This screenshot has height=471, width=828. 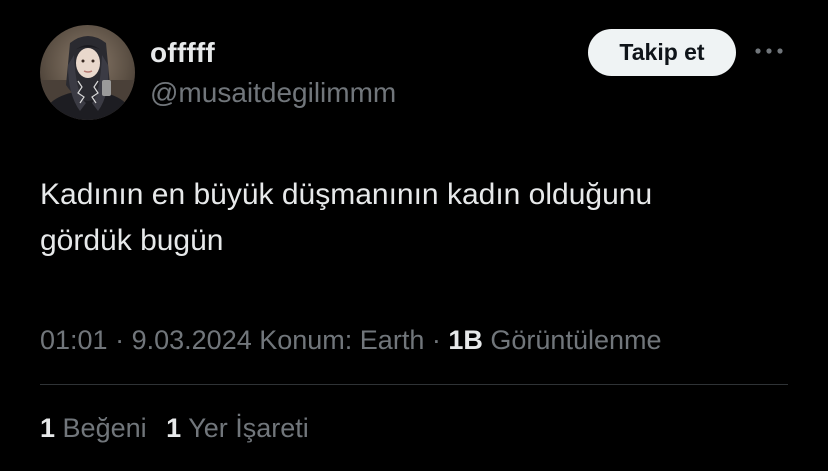 I want to click on bookmarks-stat: 1 Yer İşareti, so click(x=237, y=428).